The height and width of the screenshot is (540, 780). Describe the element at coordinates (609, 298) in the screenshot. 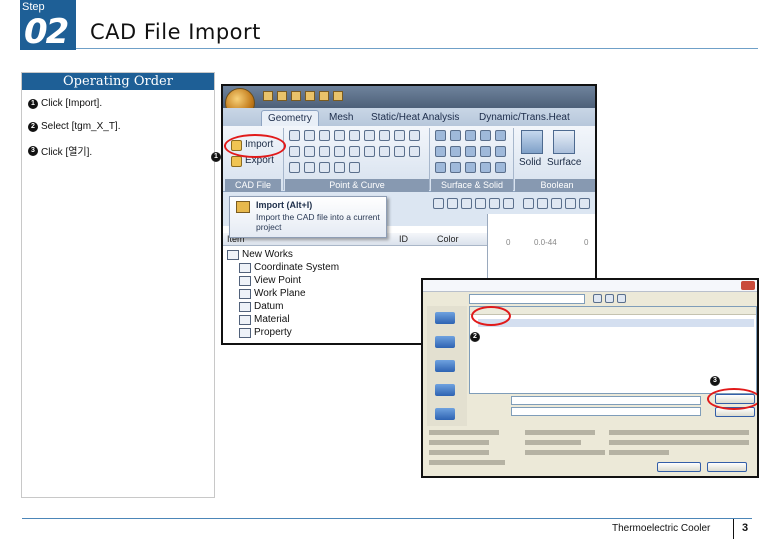

I see `new-folder-icon` at that location.